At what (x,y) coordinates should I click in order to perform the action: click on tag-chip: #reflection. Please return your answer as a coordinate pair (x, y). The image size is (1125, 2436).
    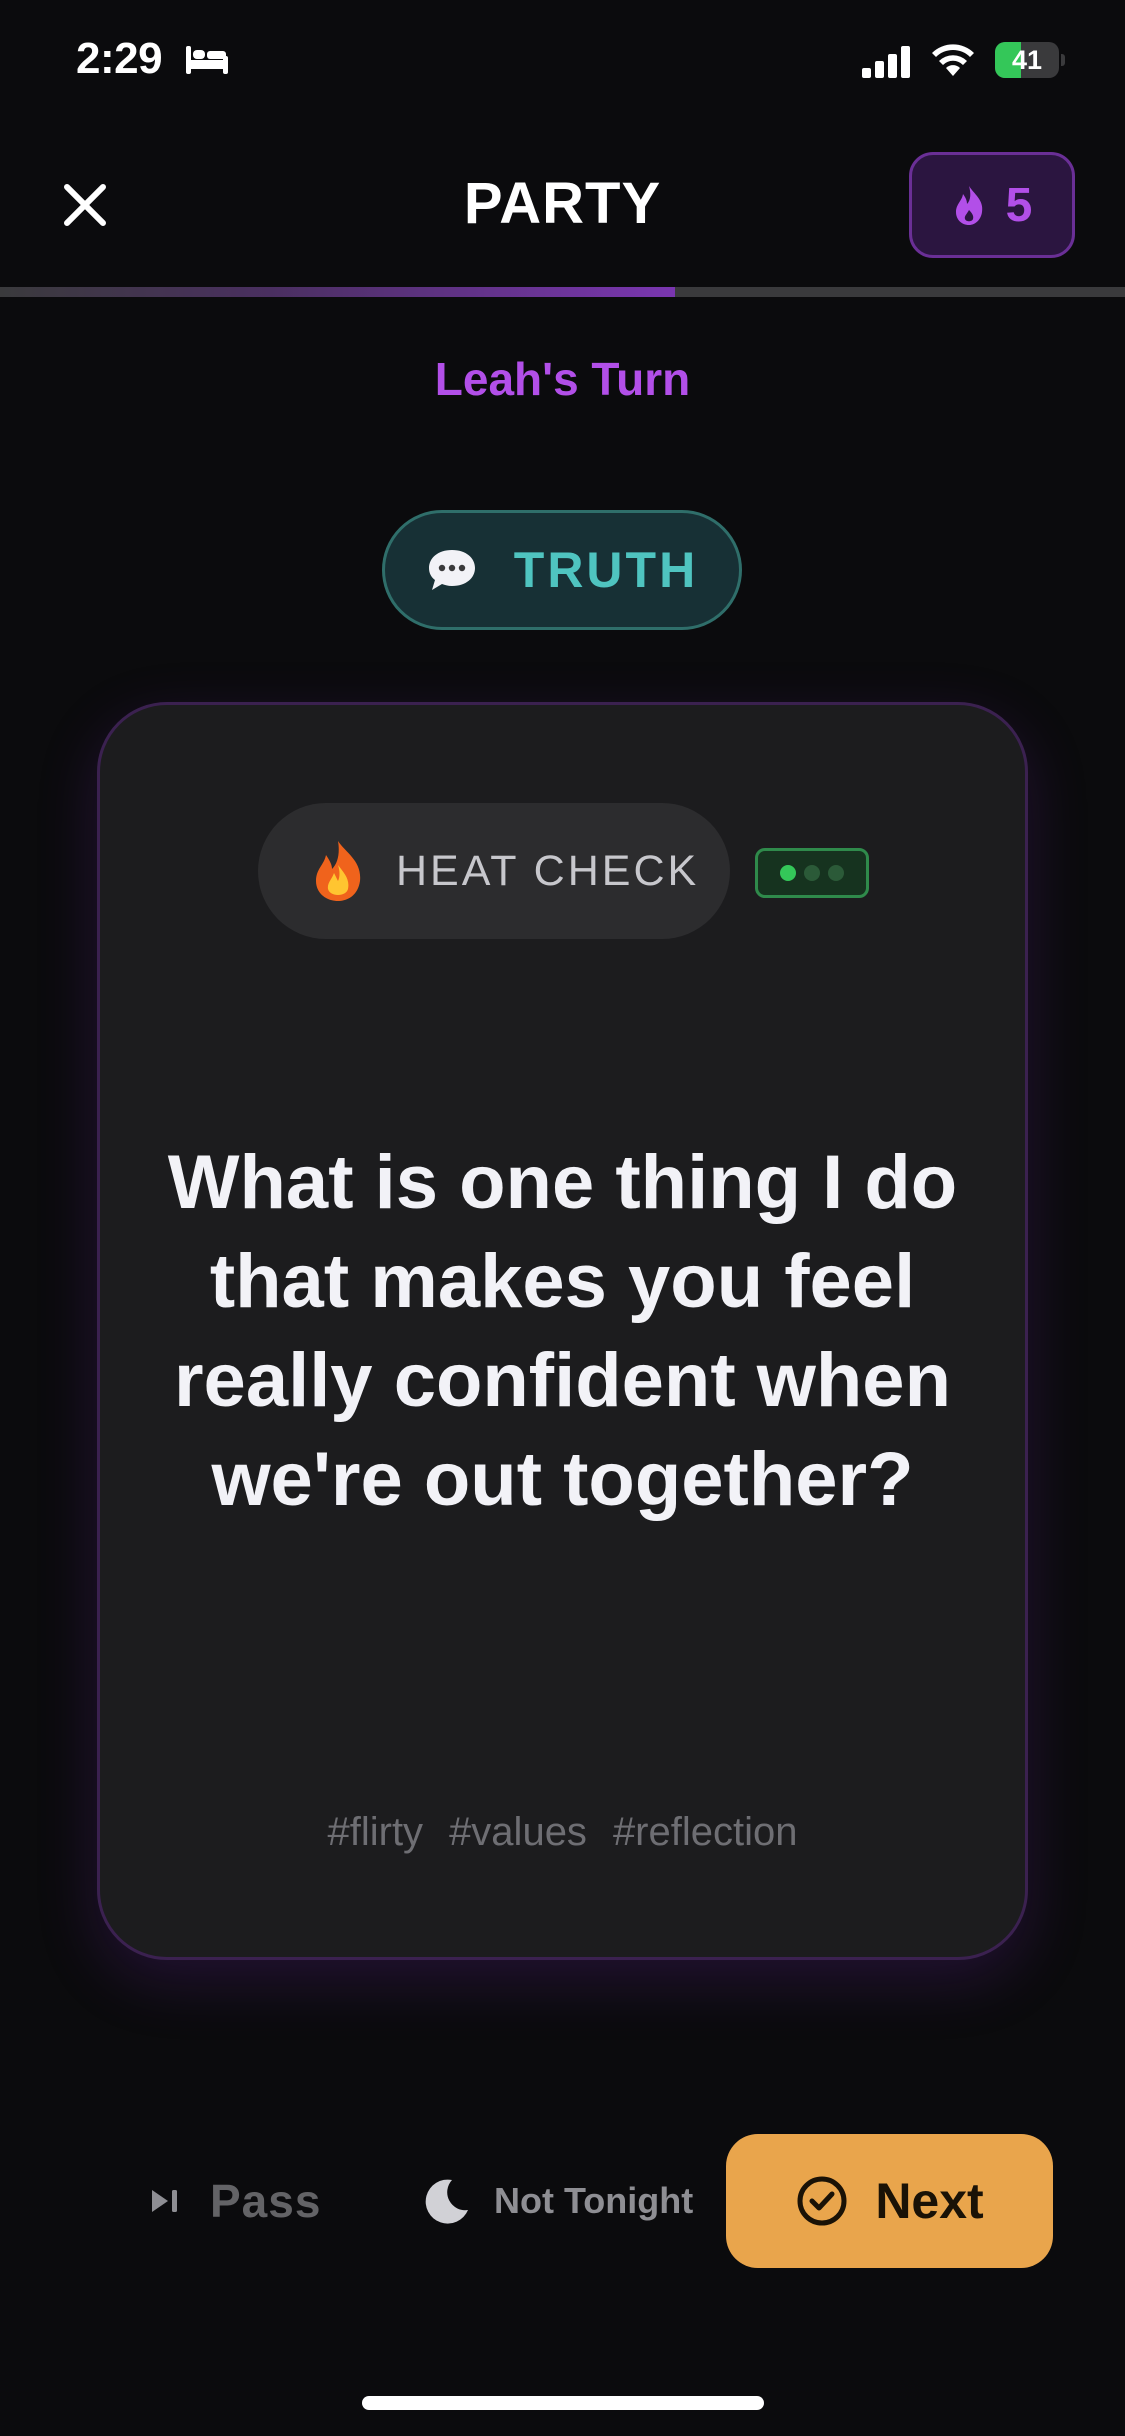
    Looking at the image, I should click on (705, 1832).